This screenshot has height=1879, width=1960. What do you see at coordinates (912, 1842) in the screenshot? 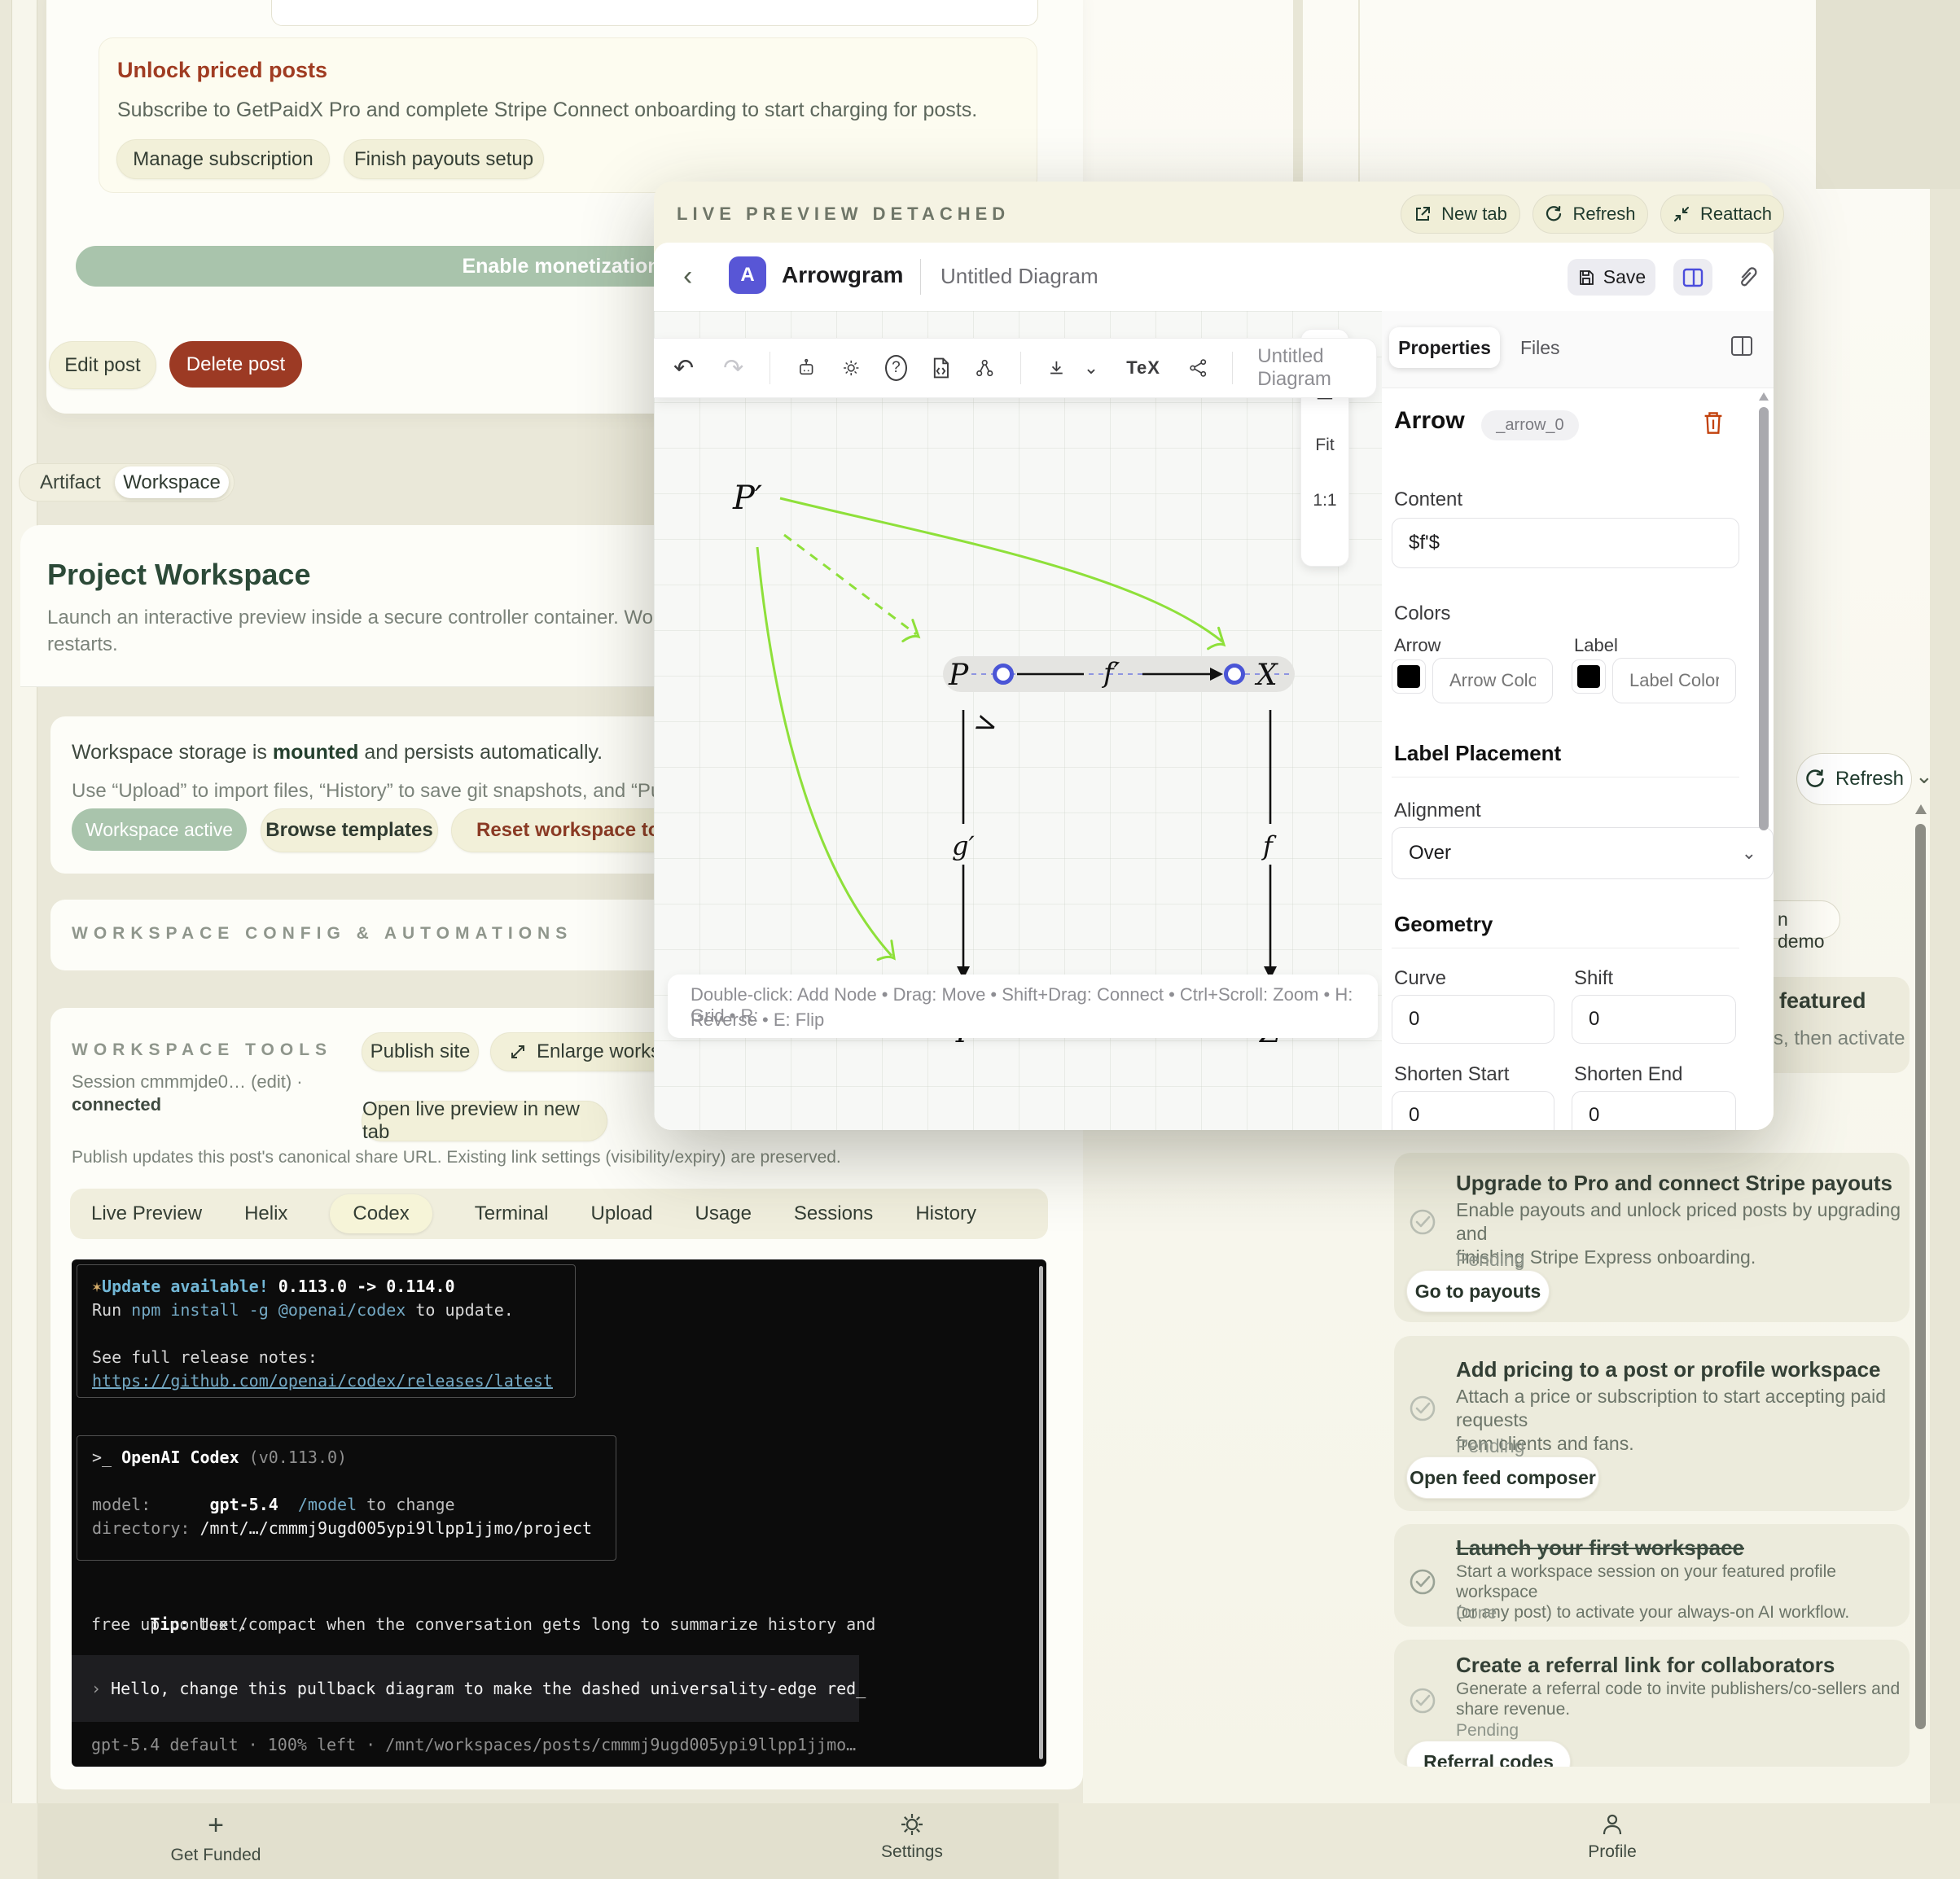
I see `nav-settings: Settings` at bounding box center [912, 1842].